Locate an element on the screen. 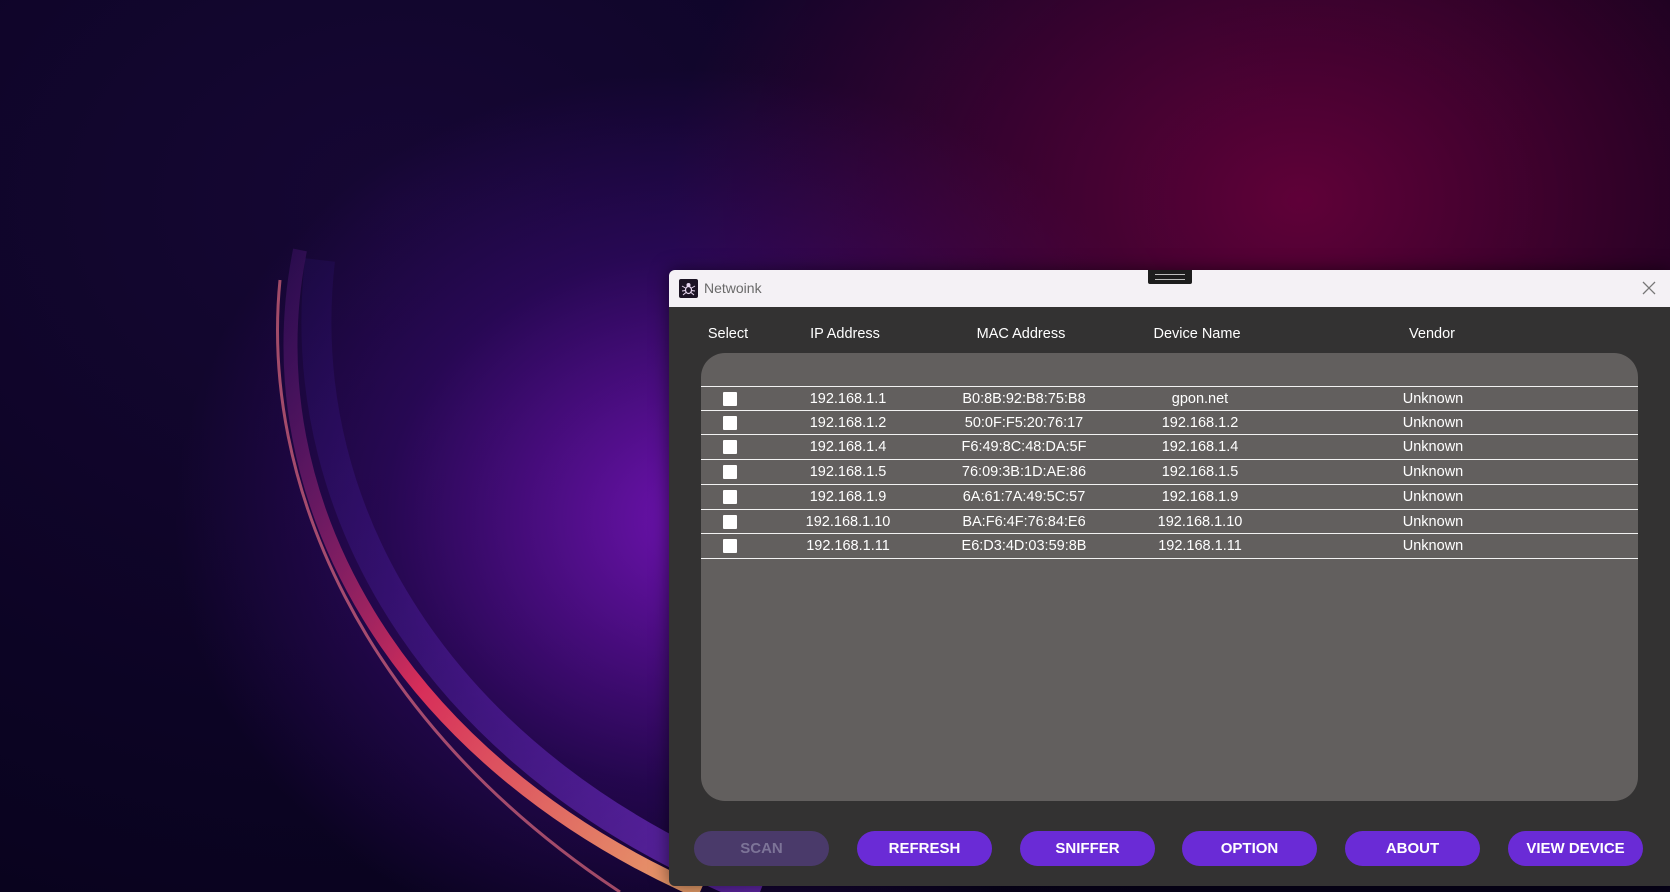 The width and height of the screenshot is (1670, 892). cell-mac: BA:F6:4F:76:84:E6 is located at coordinates (1024, 522).